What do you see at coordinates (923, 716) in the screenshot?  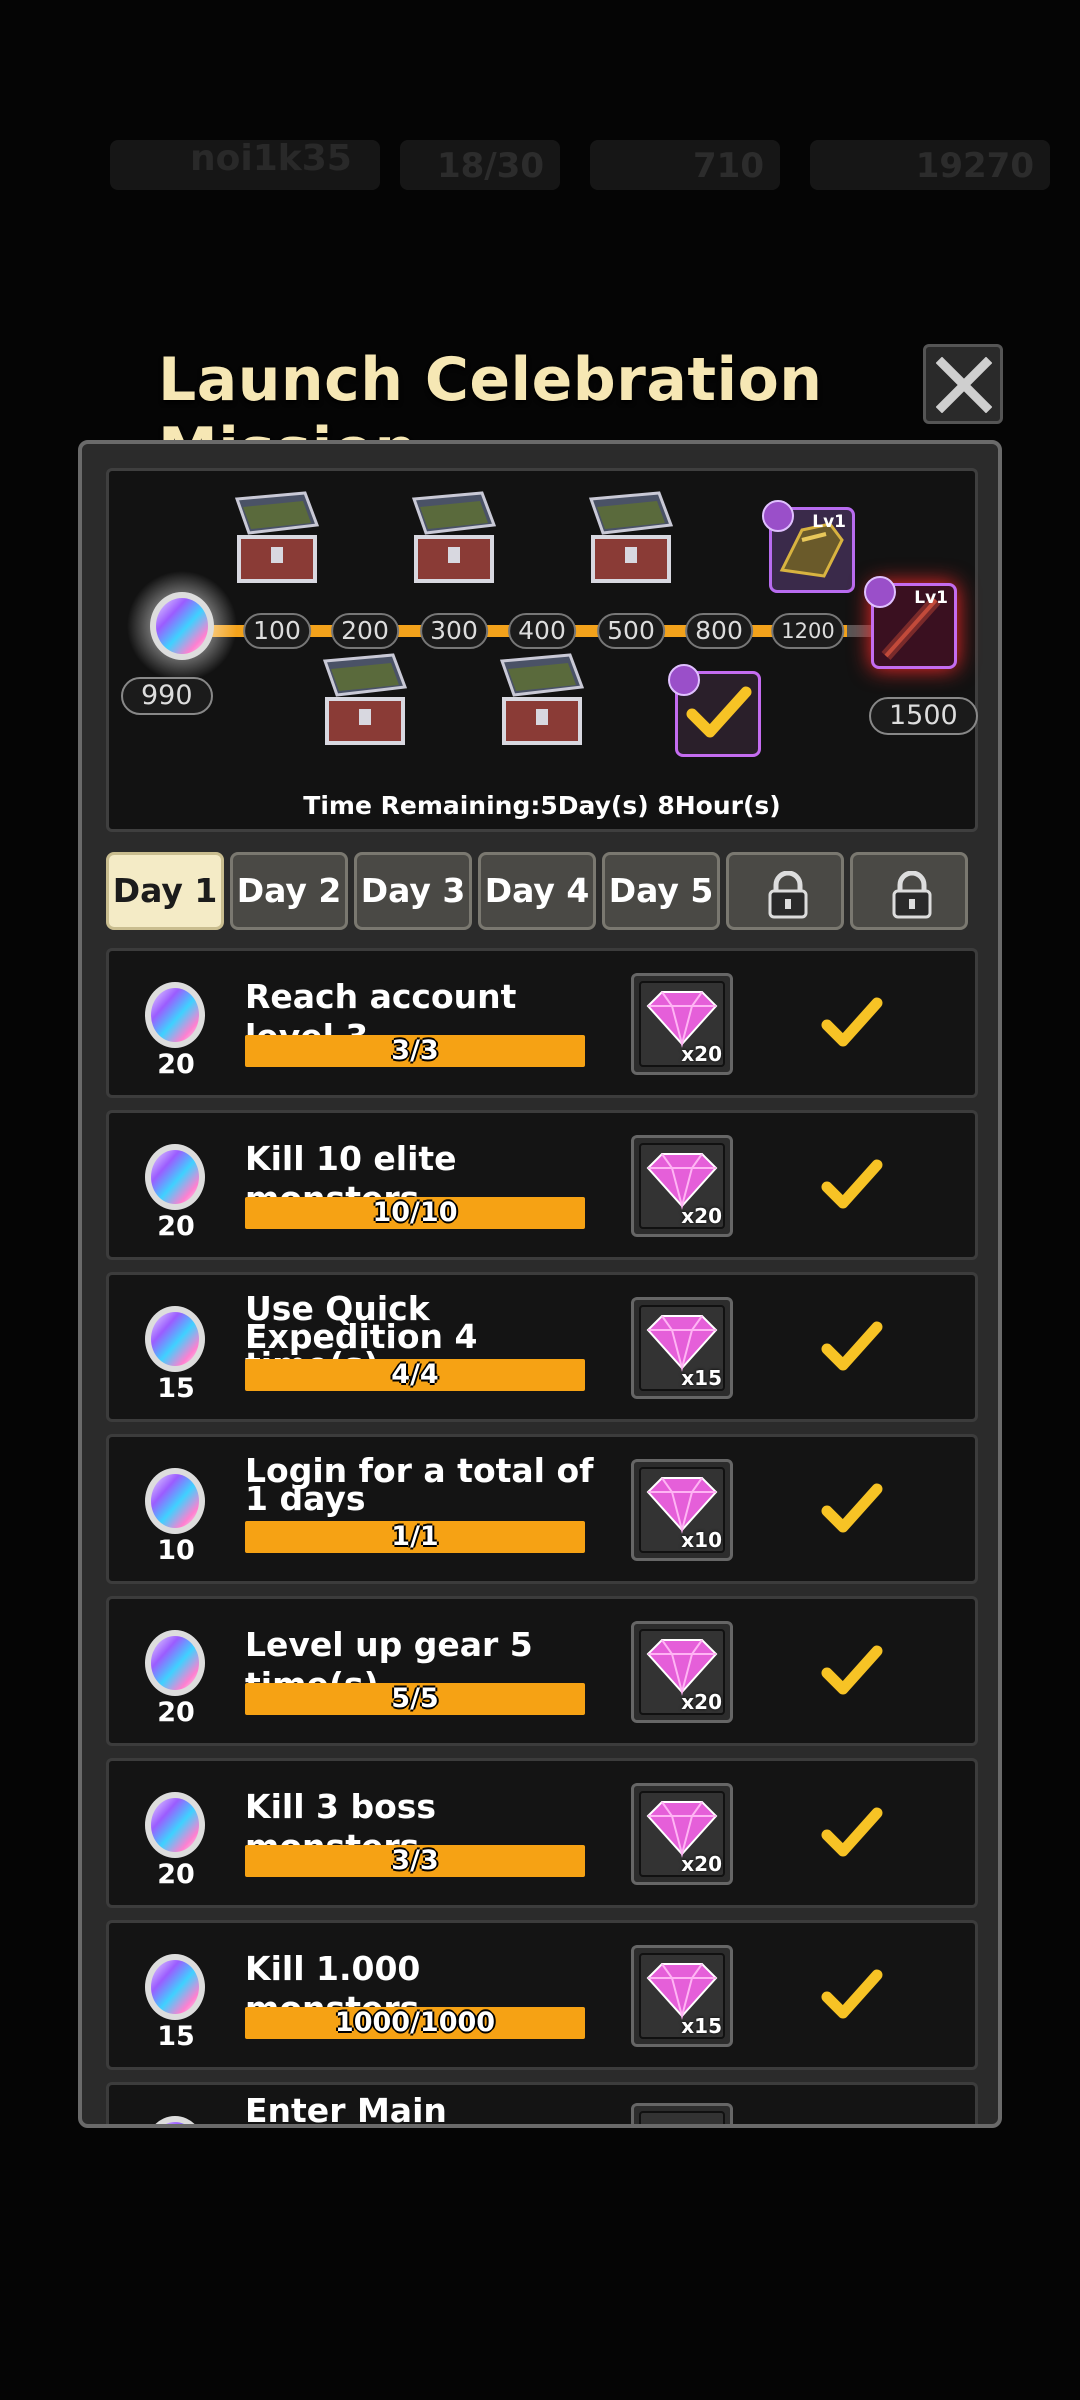 I see `final-milestone: 1500` at bounding box center [923, 716].